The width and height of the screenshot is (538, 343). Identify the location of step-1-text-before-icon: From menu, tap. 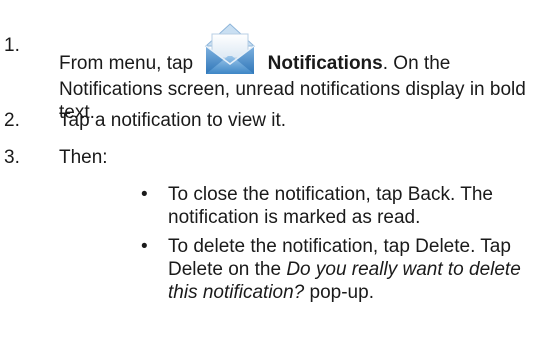
(126, 63).